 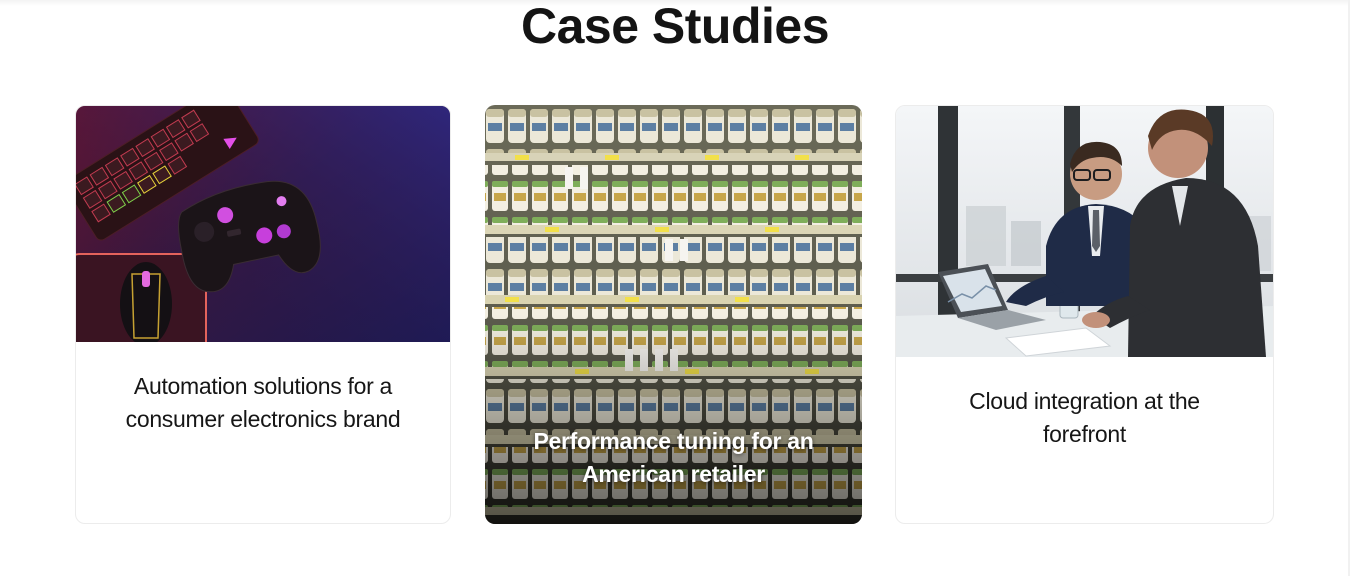 What do you see at coordinates (263, 224) in the screenshot?
I see `gaming-peripherals-image` at bounding box center [263, 224].